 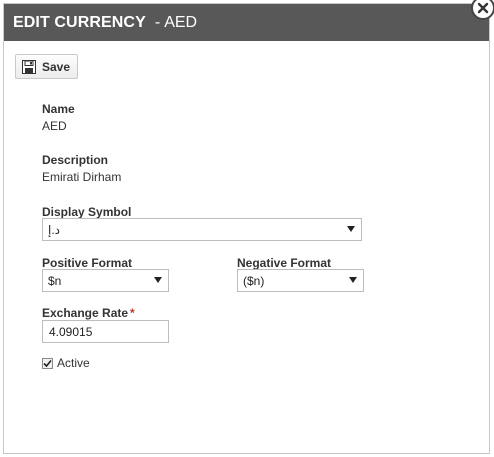 I want to click on name-value: AED, so click(x=54, y=126).